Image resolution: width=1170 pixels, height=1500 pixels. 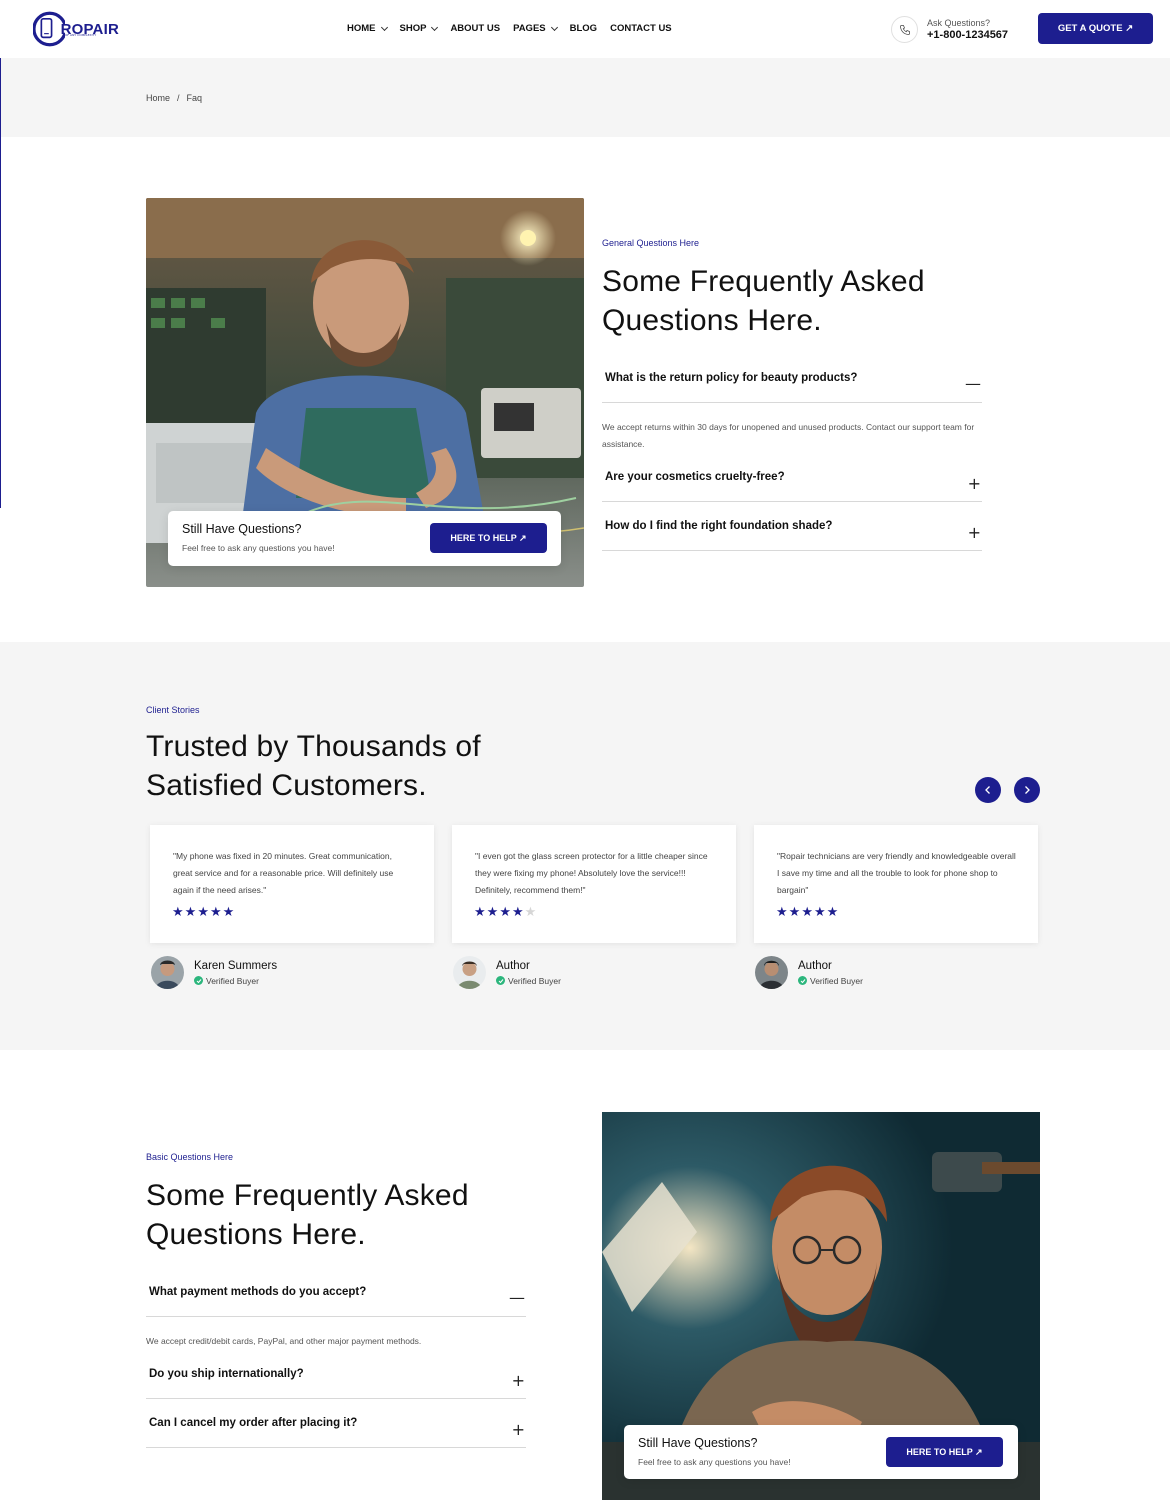 What do you see at coordinates (236, 965) in the screenshot?
I see `author-name: Karen Summers` at bounding box center [236, 965].